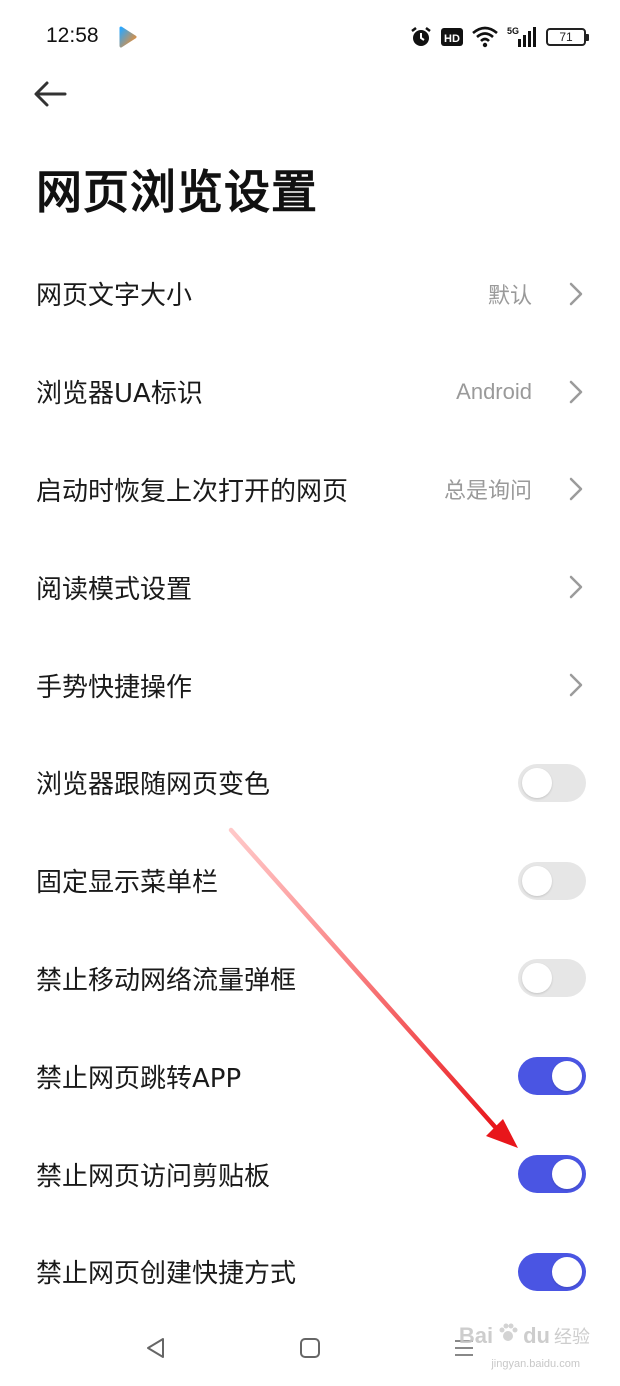  What do you see at coordinates (310, 1076) in the screenshot?
I see `setting-block-app-redirect: 禁止网页跳转APP` at bounding box center [310, 1076].